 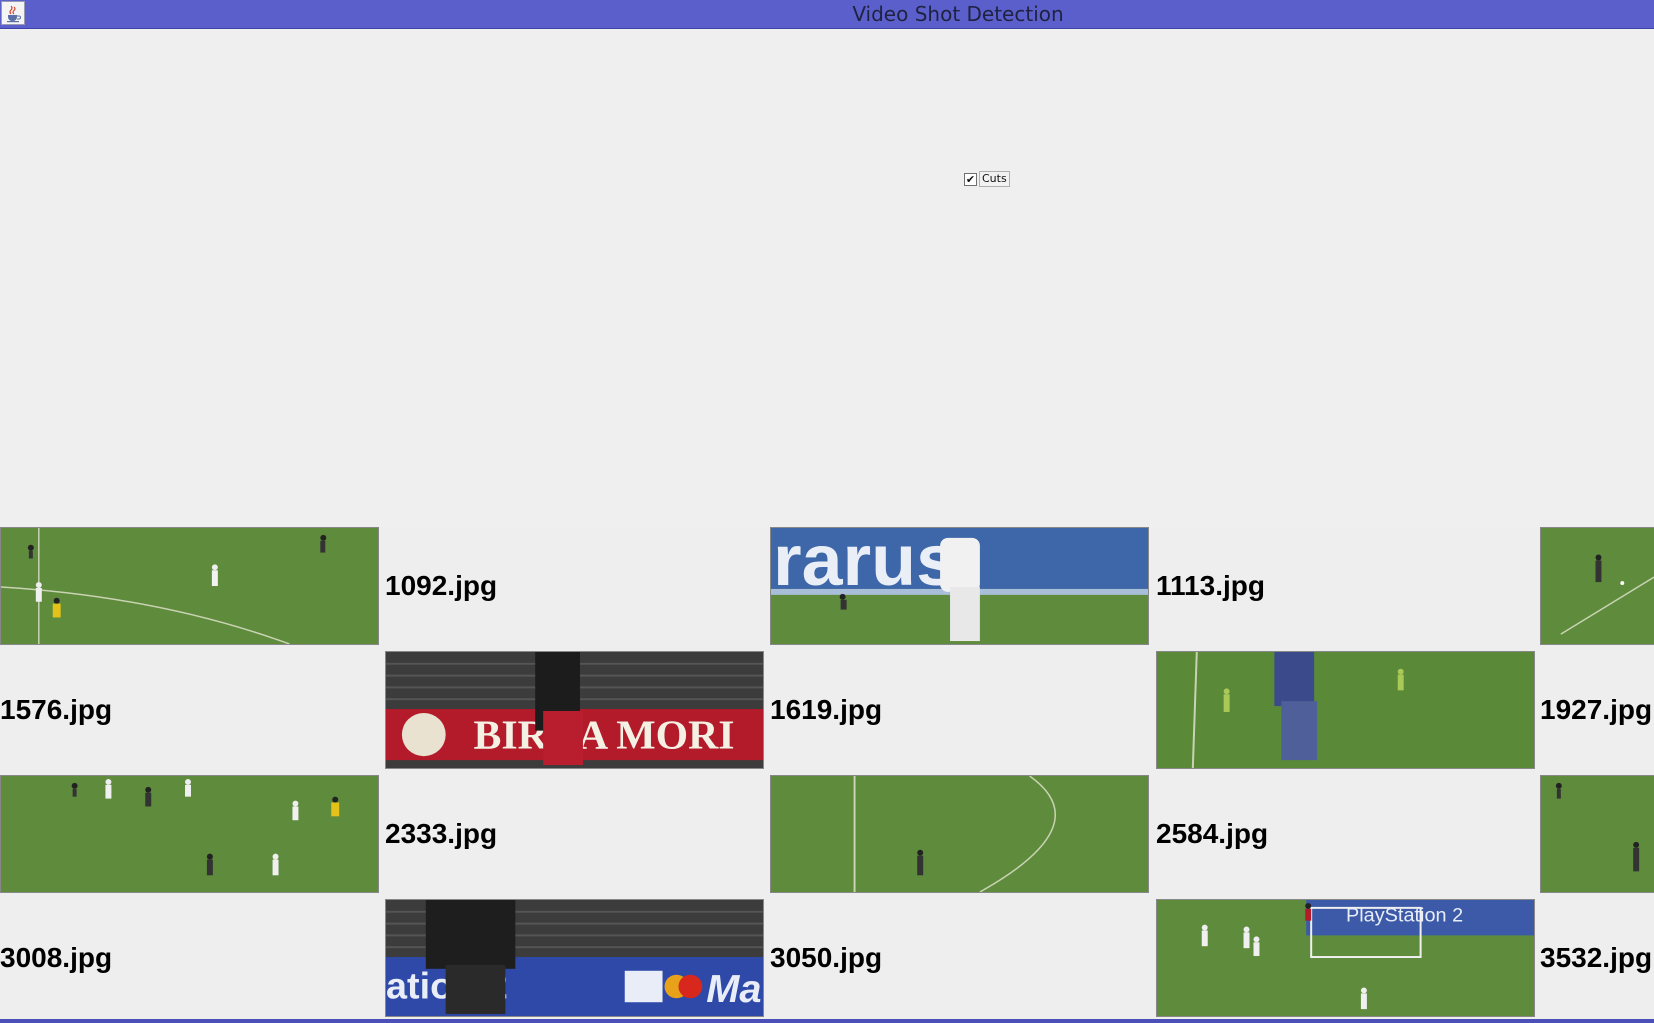 I want to click on svg-text: BIRRA MORI, so click(x=604, y=735).